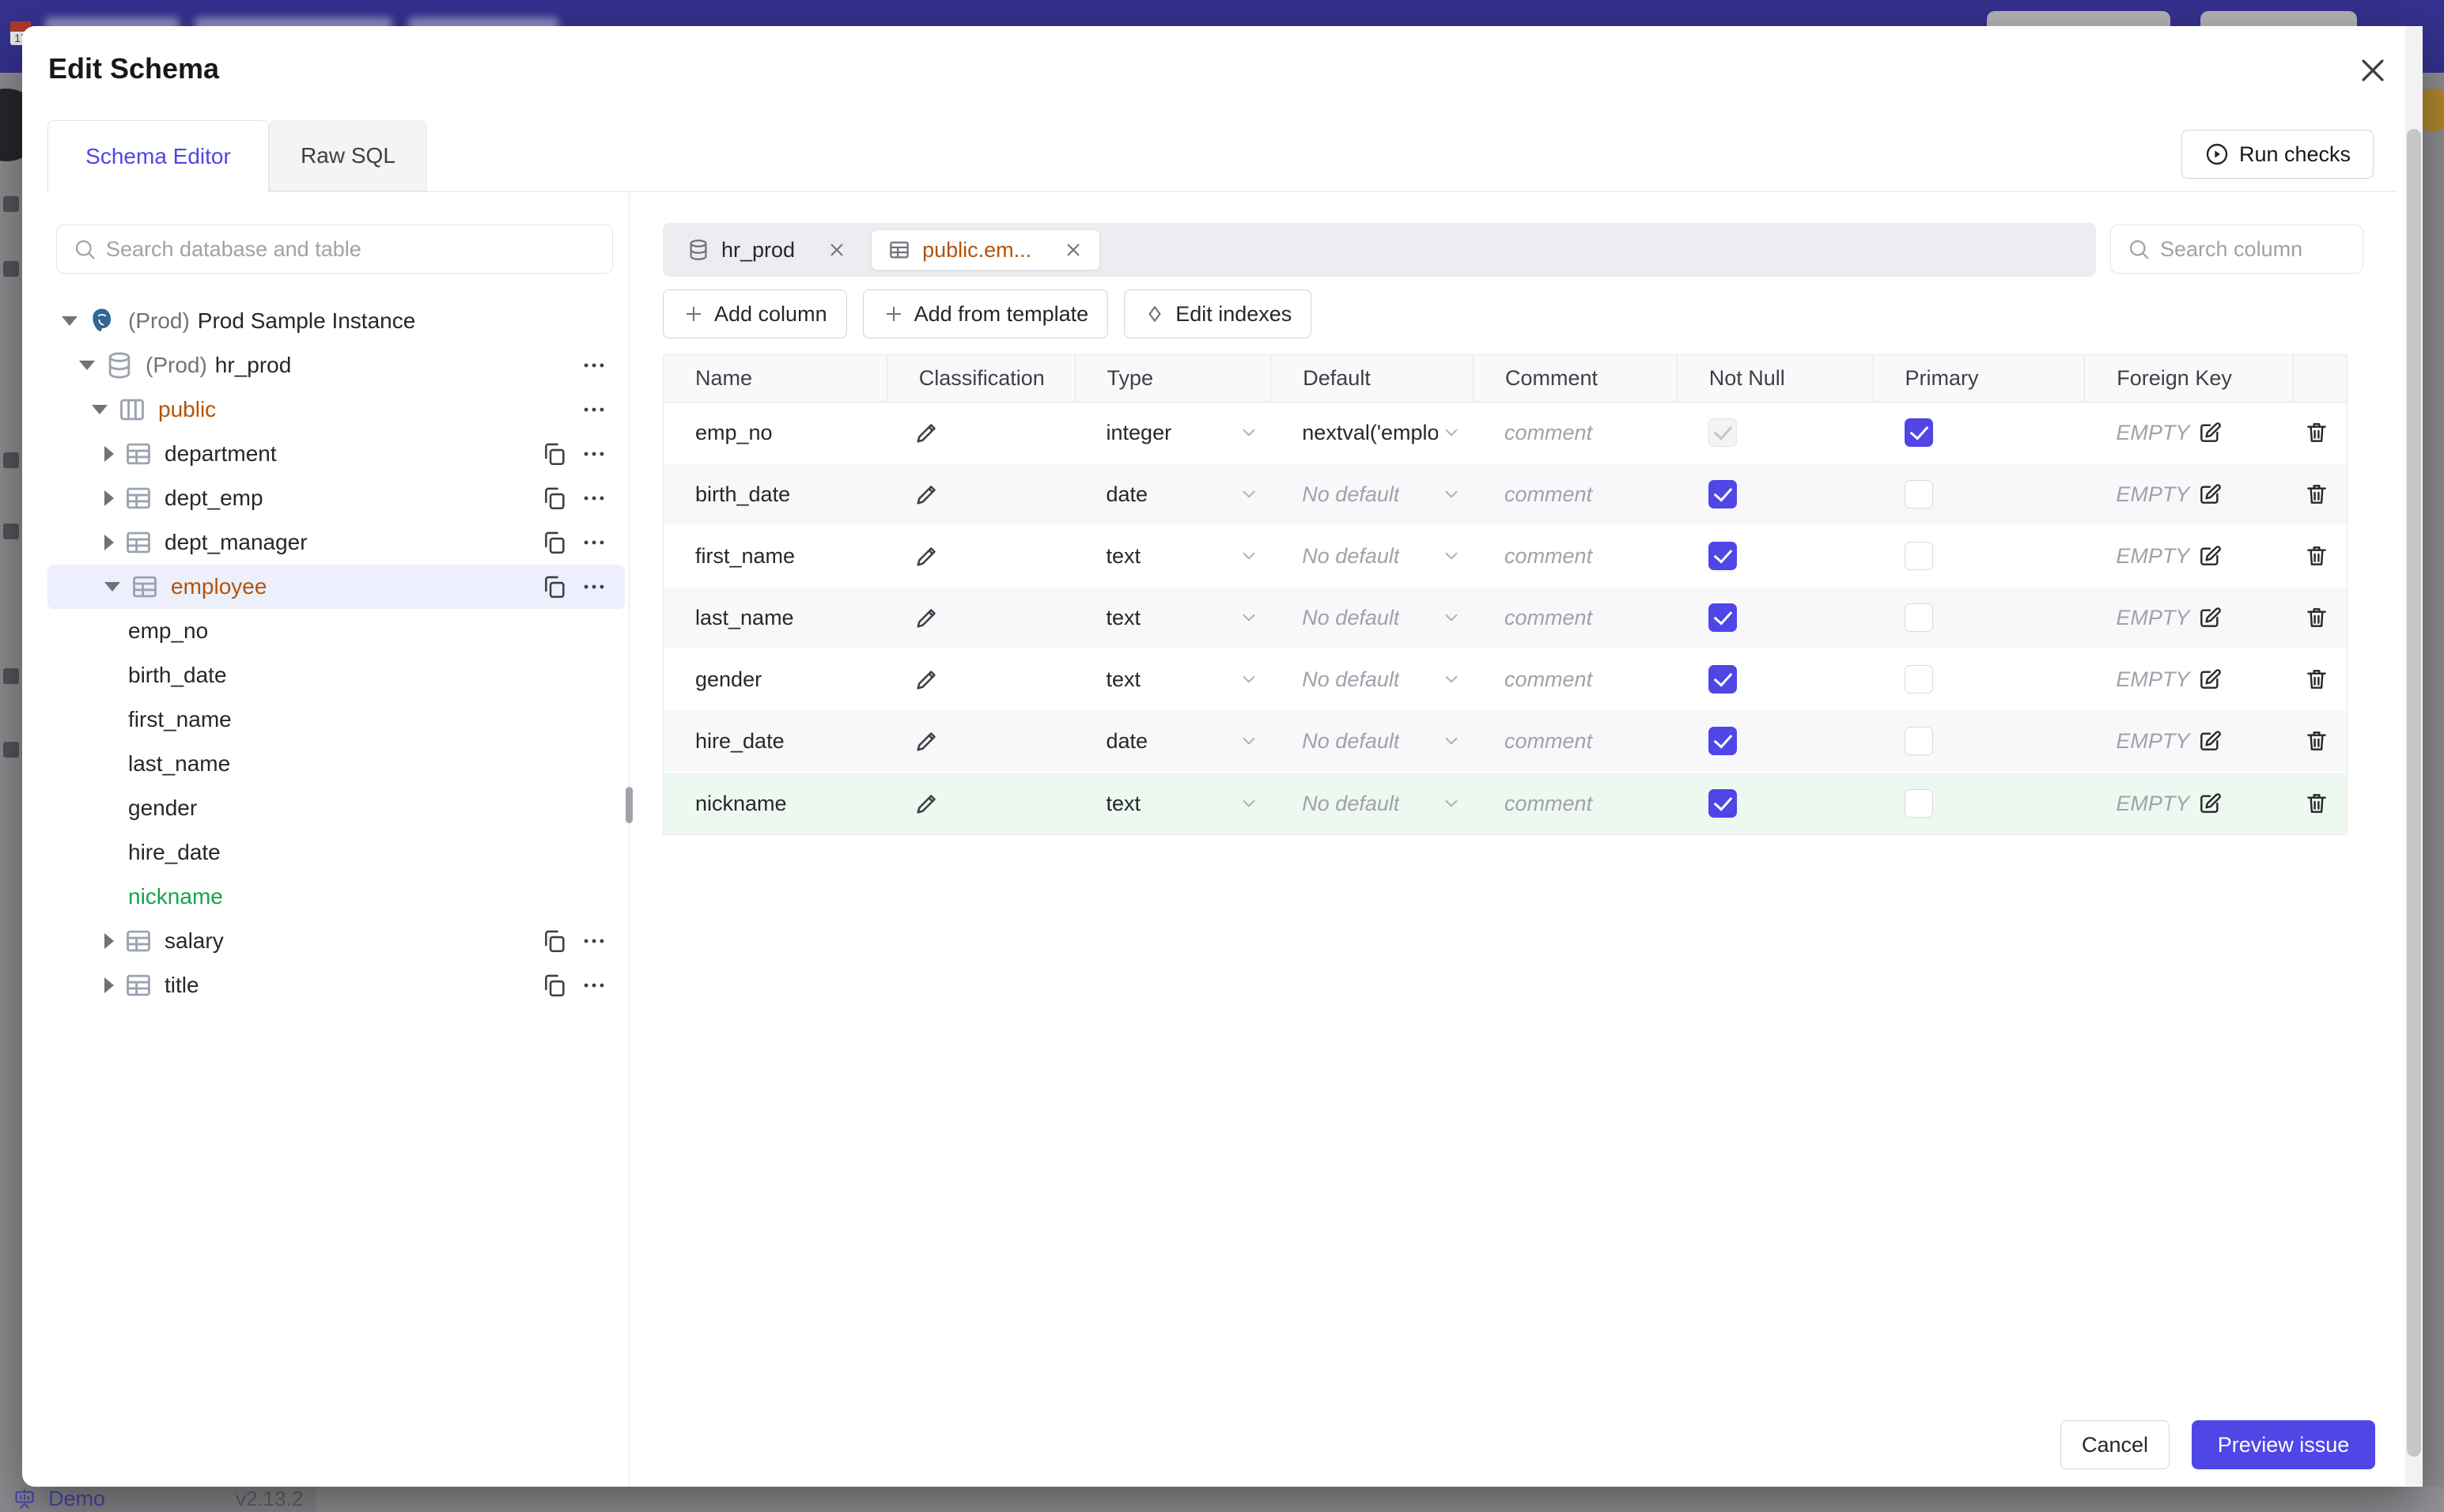 The width and height of the screenshot is (2444, 1512). Describe the element at coordinates (336, 365) in the screenshot. I see `tree-item-hr_prod: (Prod) hr_prod` at that location.